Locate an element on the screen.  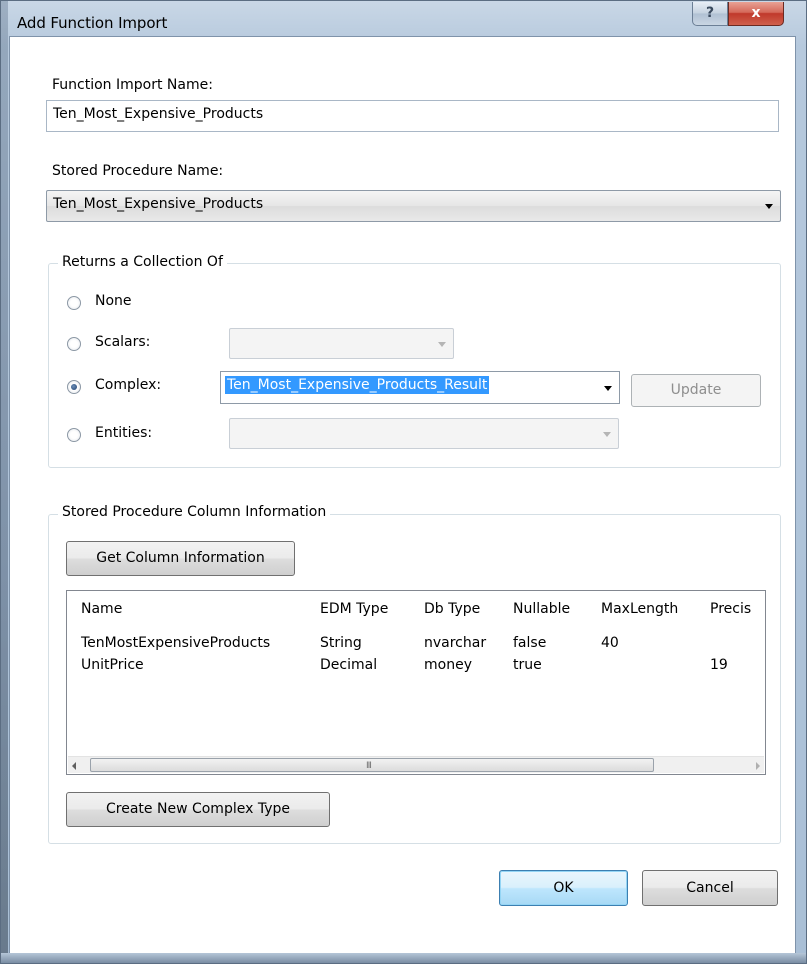
cell-nullable: true is located at coordinates (527, 665).